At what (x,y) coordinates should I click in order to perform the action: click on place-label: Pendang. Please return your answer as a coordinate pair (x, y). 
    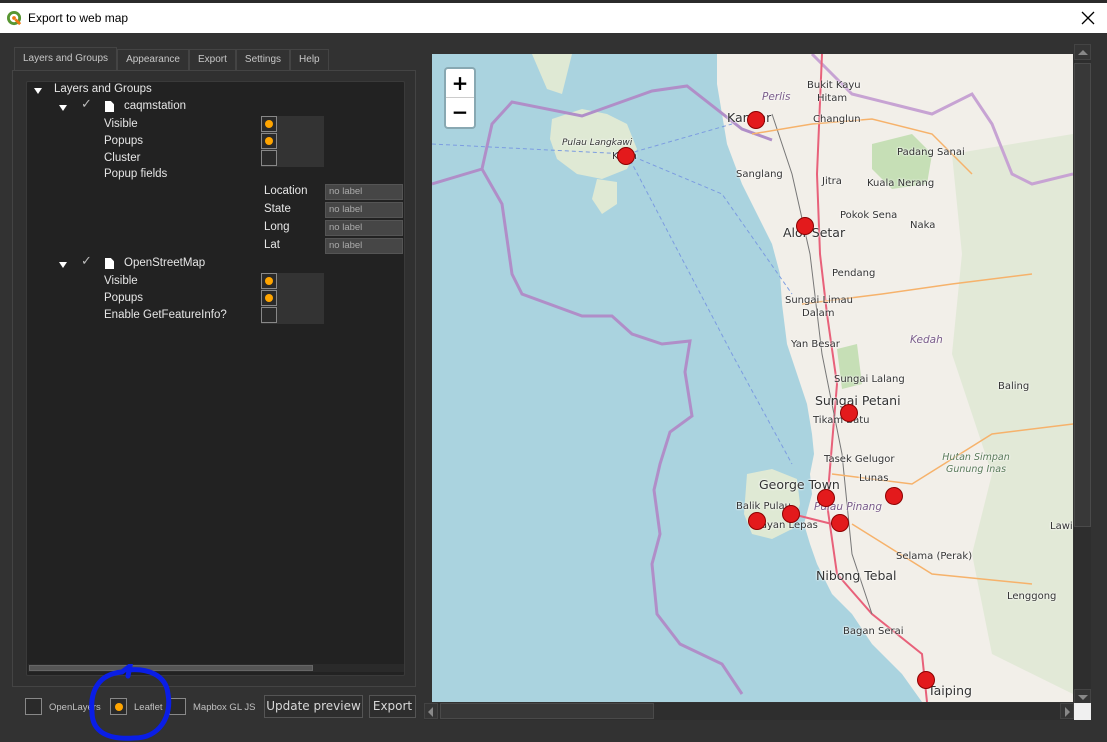
    Looking at the image, I should click on (854, 273).